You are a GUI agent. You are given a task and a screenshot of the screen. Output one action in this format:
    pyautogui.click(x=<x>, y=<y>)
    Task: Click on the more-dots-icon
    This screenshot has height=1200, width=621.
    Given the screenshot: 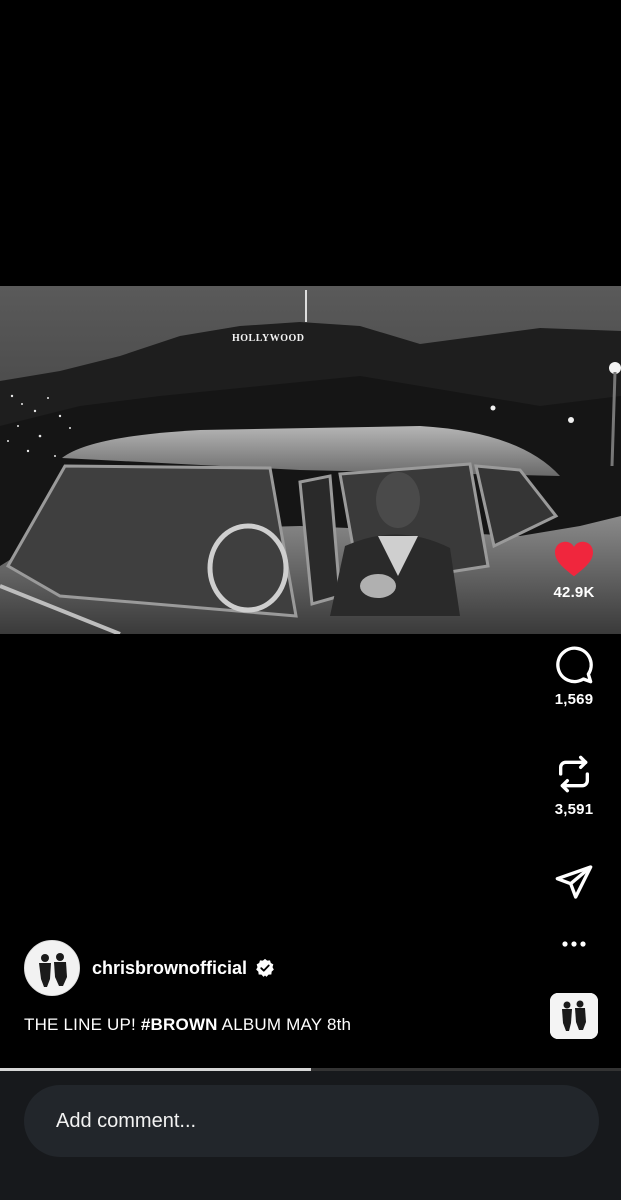 What is the action you would take?
    pyautogui.click(x=574, y=944)
    